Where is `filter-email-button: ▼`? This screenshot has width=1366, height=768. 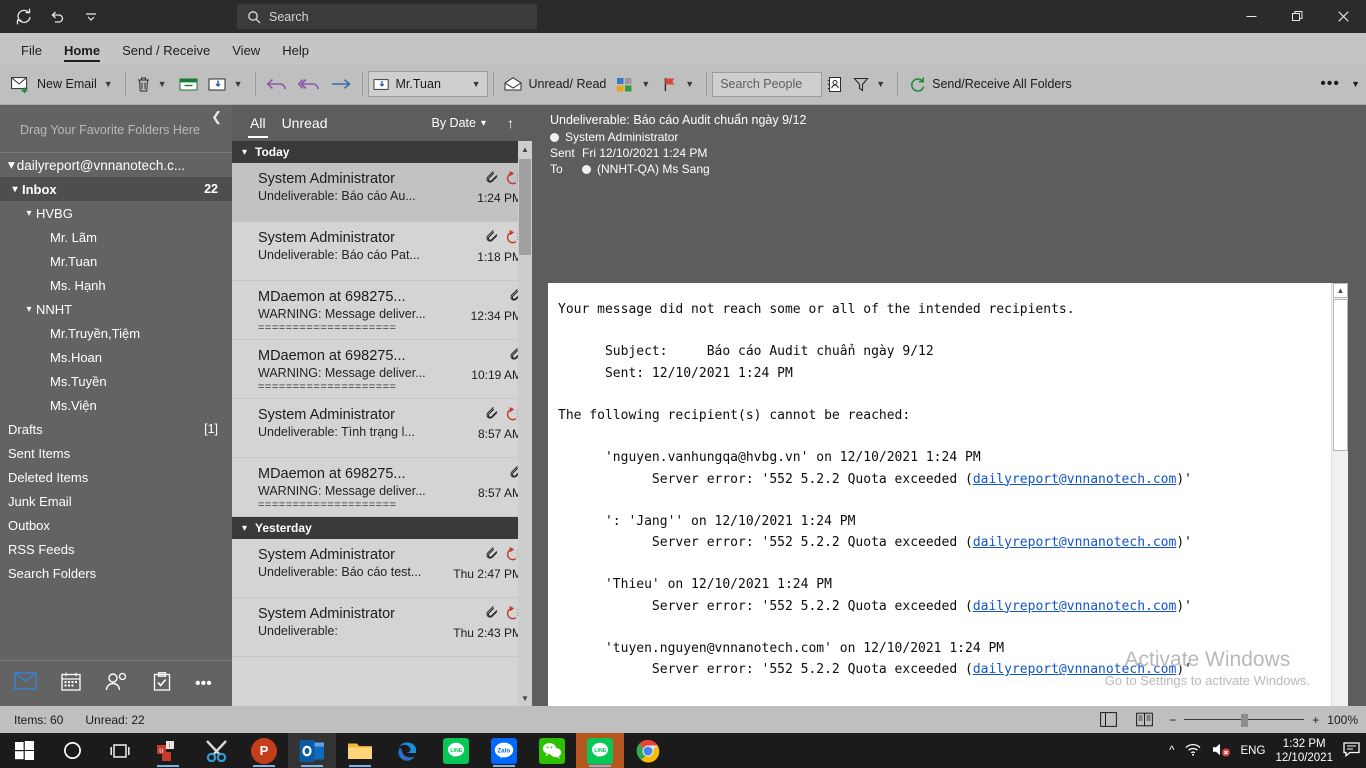 filter-email-button: ▼ is located at coordinates (870, 84).